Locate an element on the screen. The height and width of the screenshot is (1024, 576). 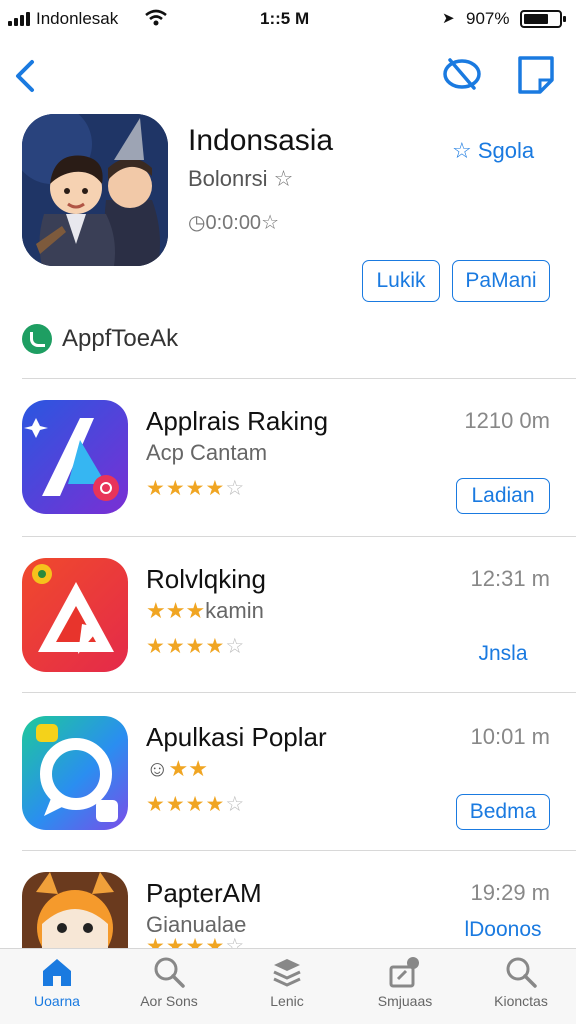
clock: 1::5 M is located at coordinates (285, 18).